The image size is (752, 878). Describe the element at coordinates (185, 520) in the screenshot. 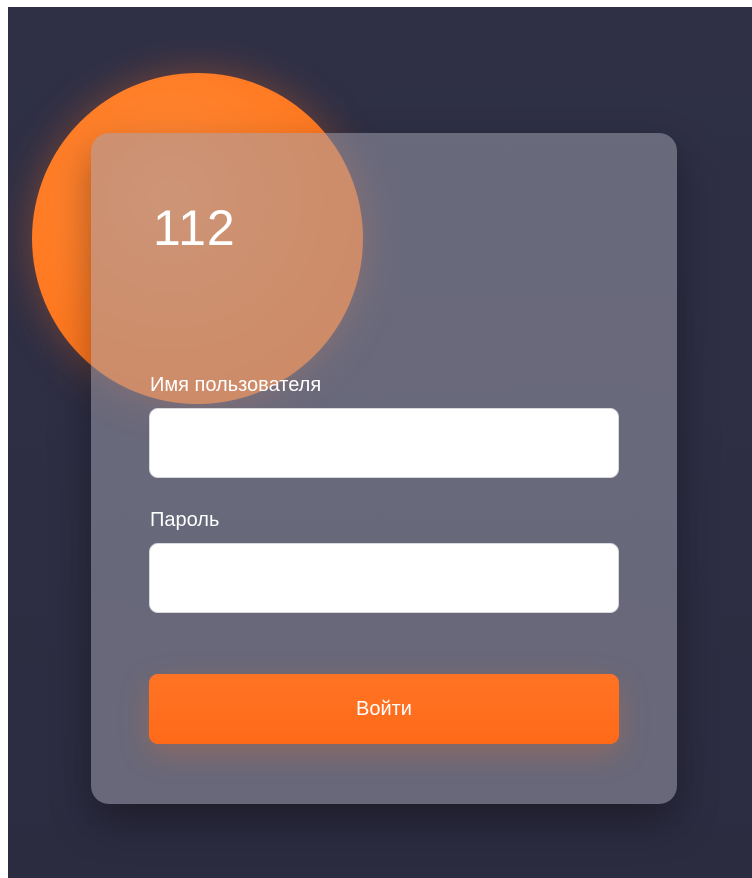

I see `password-label: Пароль` at that location.